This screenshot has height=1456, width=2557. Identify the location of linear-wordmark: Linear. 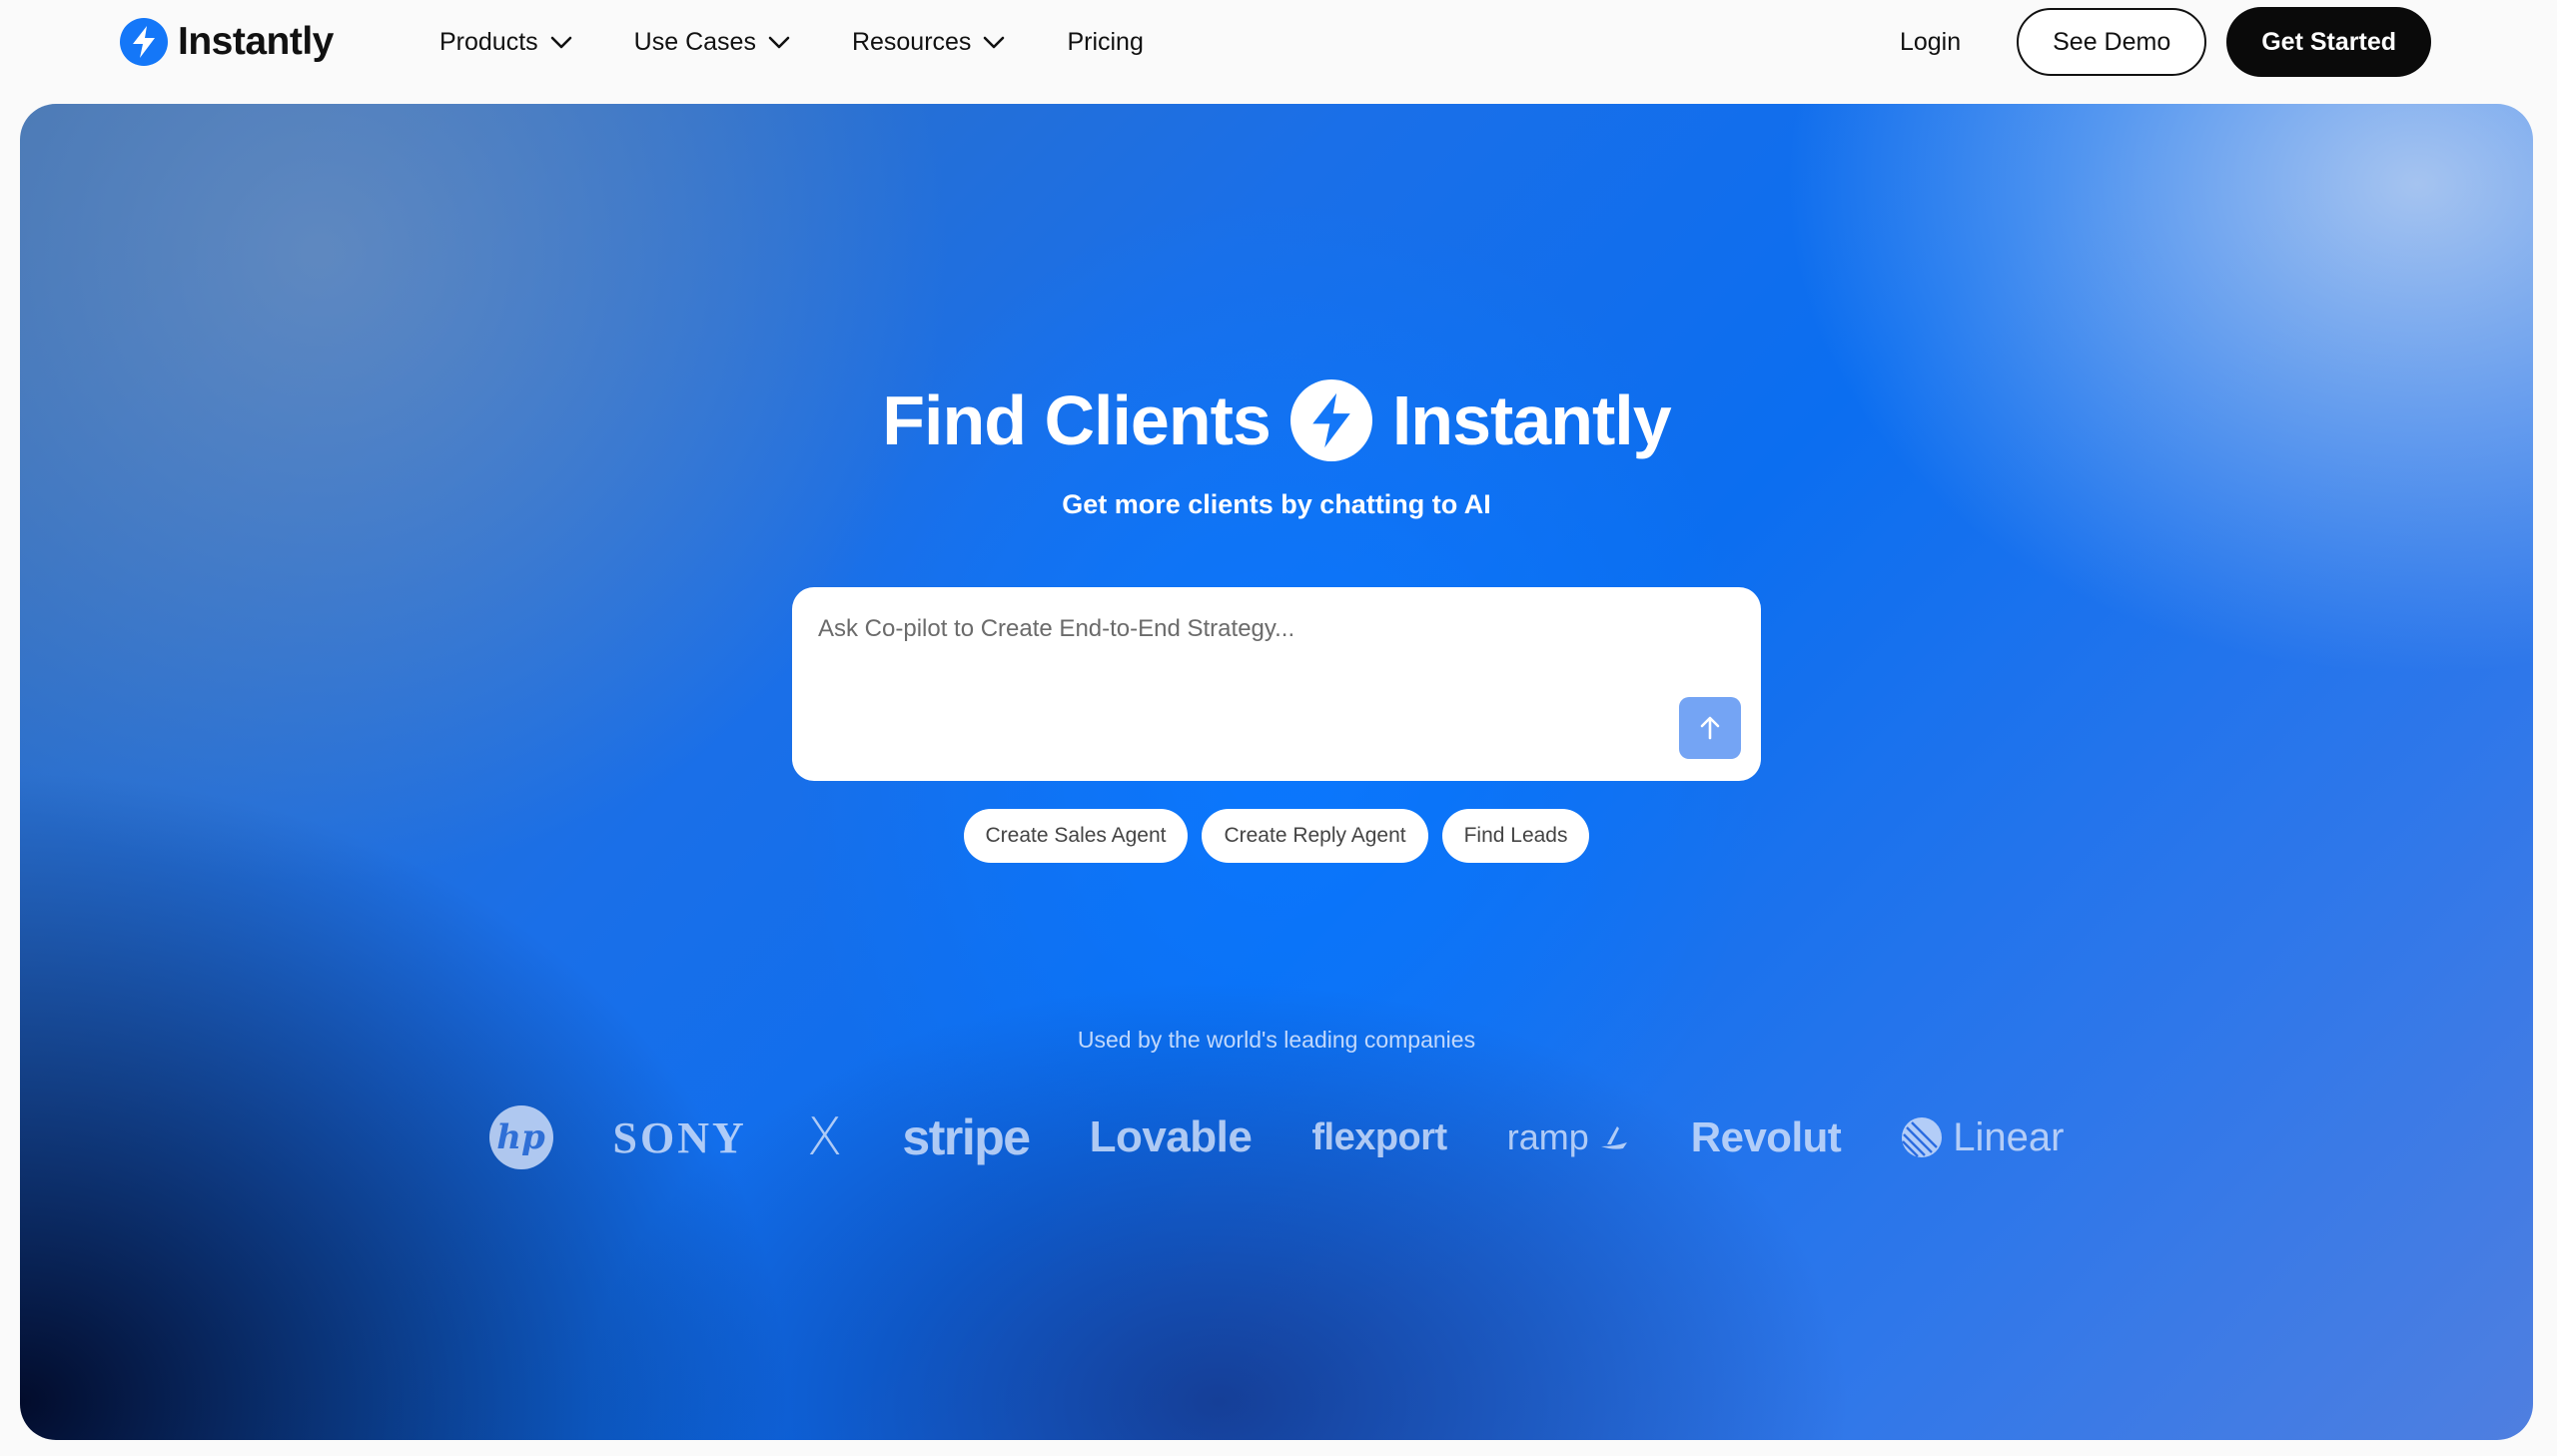
(2009, 1136).